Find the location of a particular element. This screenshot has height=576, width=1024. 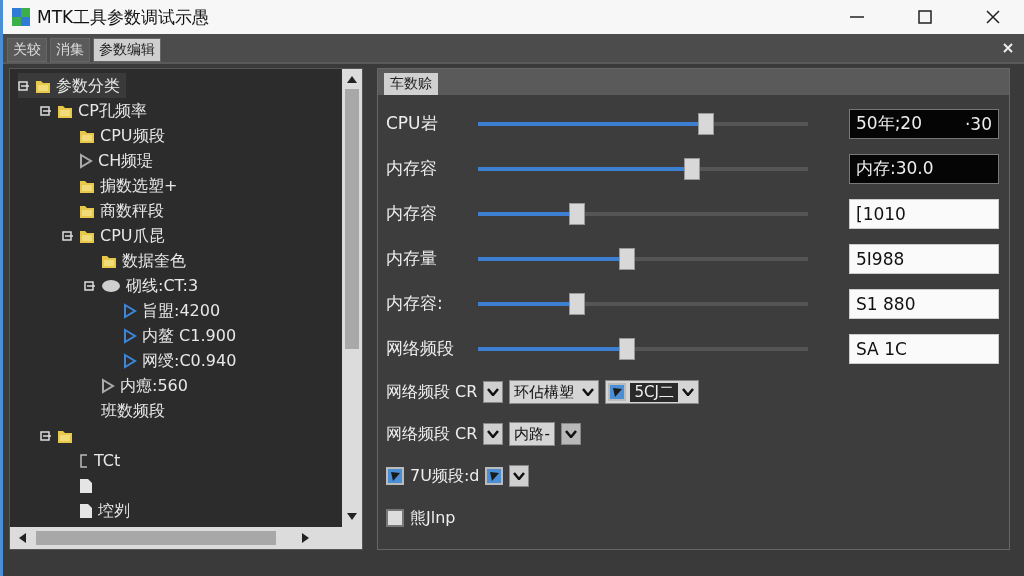

value-suffix: ·30 is located at coordinates (978, 123).